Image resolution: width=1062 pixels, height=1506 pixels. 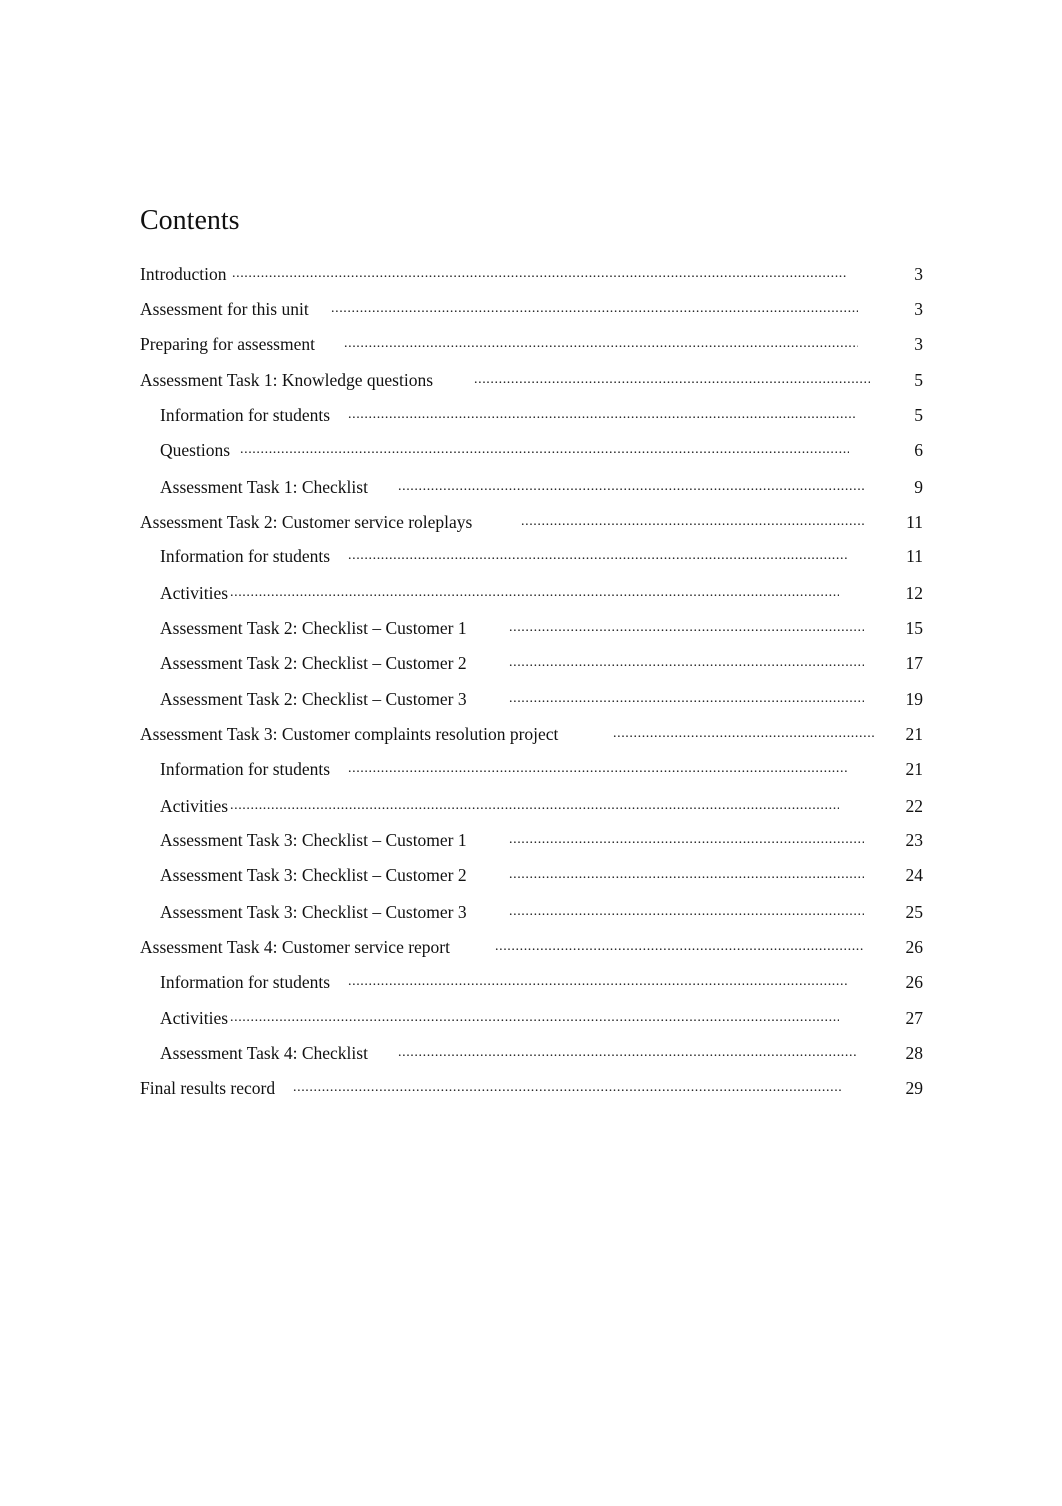 What do you see at coordinates (915, 699) in the screenshot?
I see `toc-page-number: 19` at bounding box center [915, 699].